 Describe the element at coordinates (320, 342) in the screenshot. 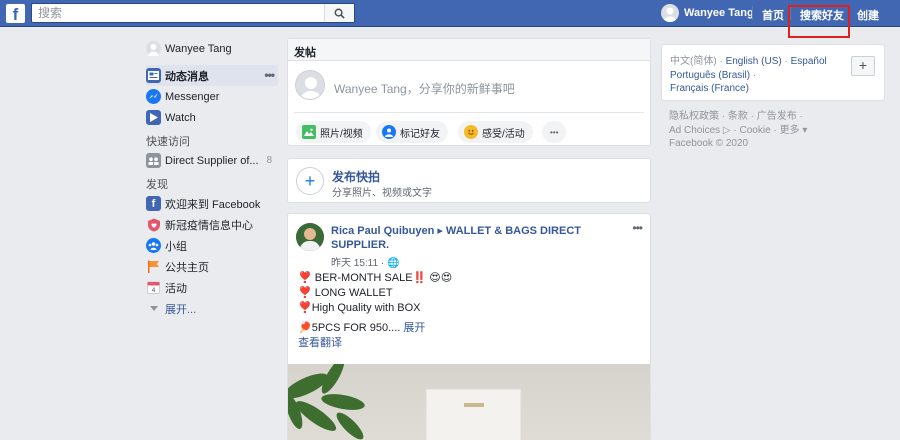

I see `see-translation-link: 查看翻译` at that location.